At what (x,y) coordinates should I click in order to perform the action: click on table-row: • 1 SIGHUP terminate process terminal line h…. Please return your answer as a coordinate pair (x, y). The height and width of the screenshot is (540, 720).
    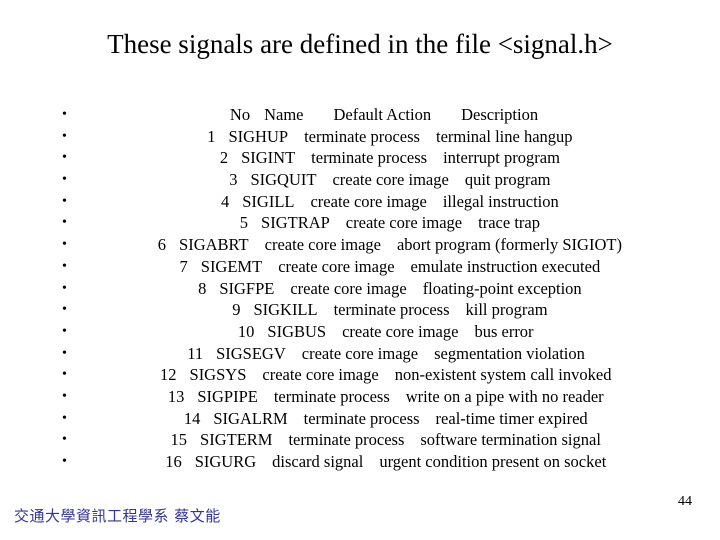
    Looking at the image, I should click on (364, 137).